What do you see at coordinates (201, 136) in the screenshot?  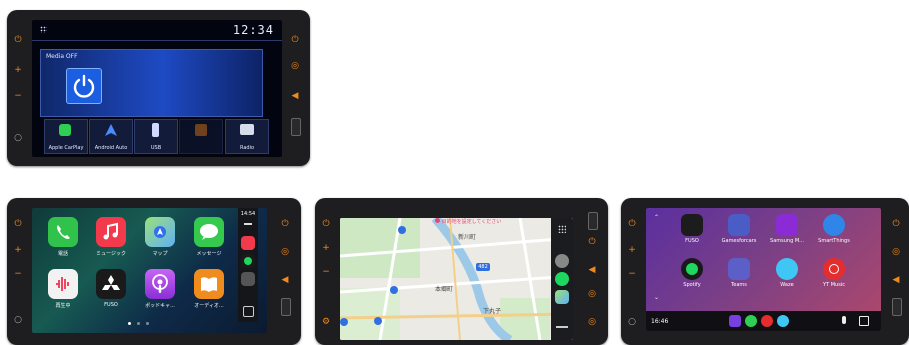 I see `tile-bluetooth` at bounding box center [201, 136].